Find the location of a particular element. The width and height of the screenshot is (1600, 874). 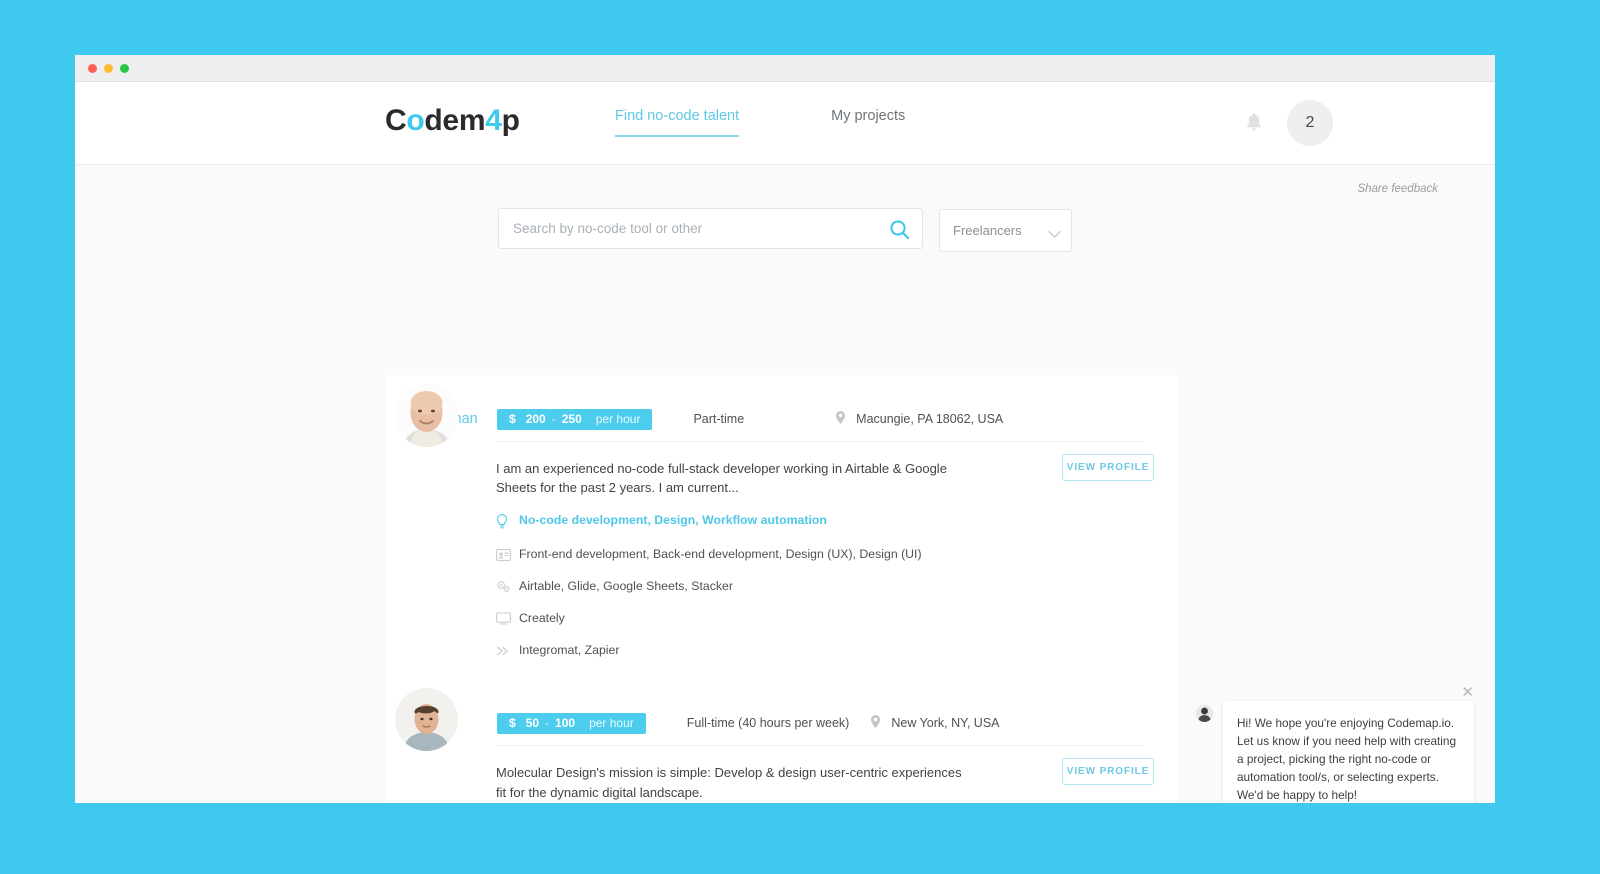

avatar is located at coordinates (426, 415).